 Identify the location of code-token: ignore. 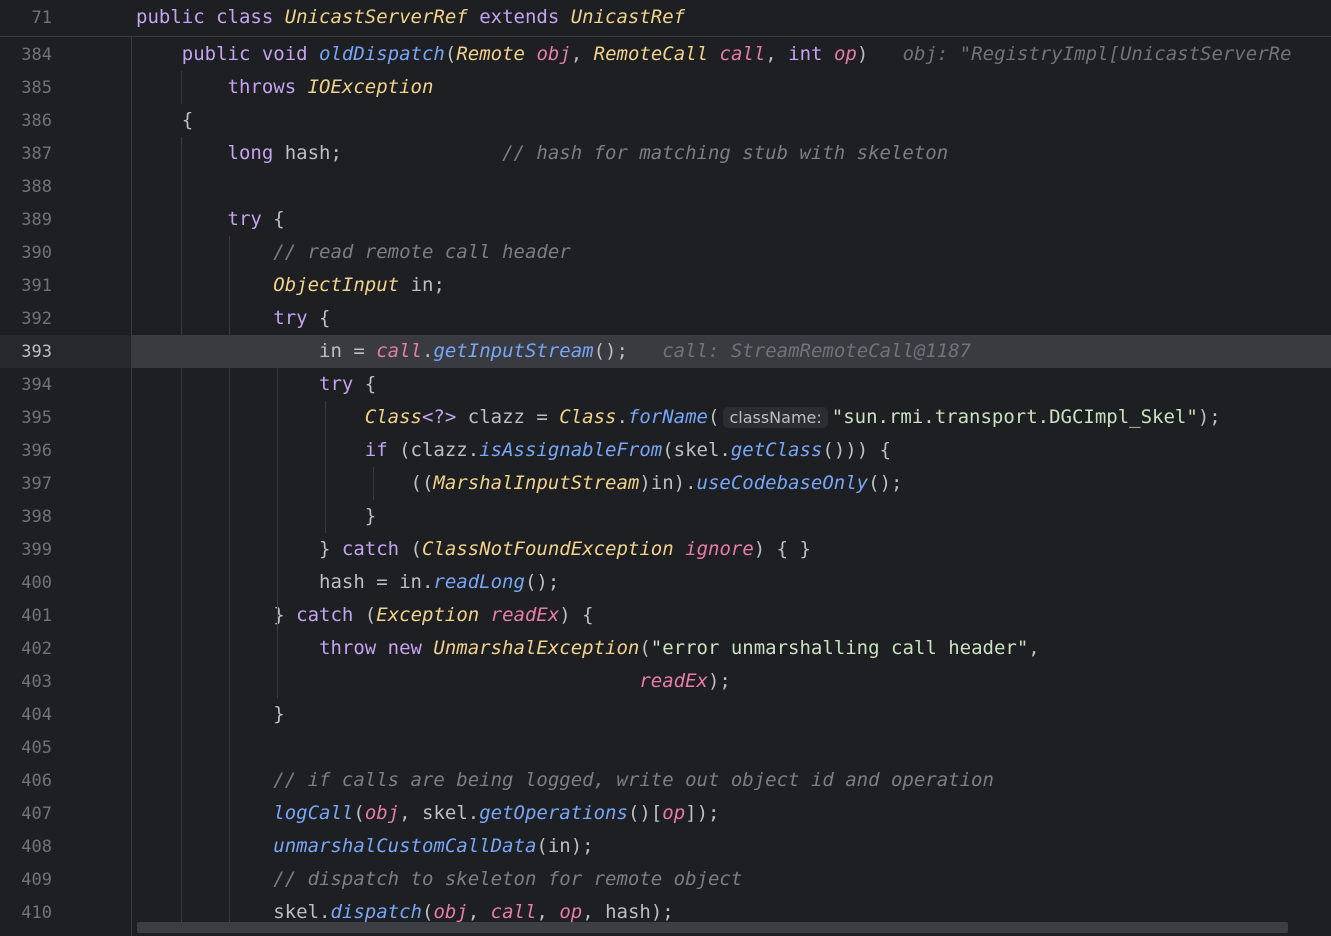
(719, 549).